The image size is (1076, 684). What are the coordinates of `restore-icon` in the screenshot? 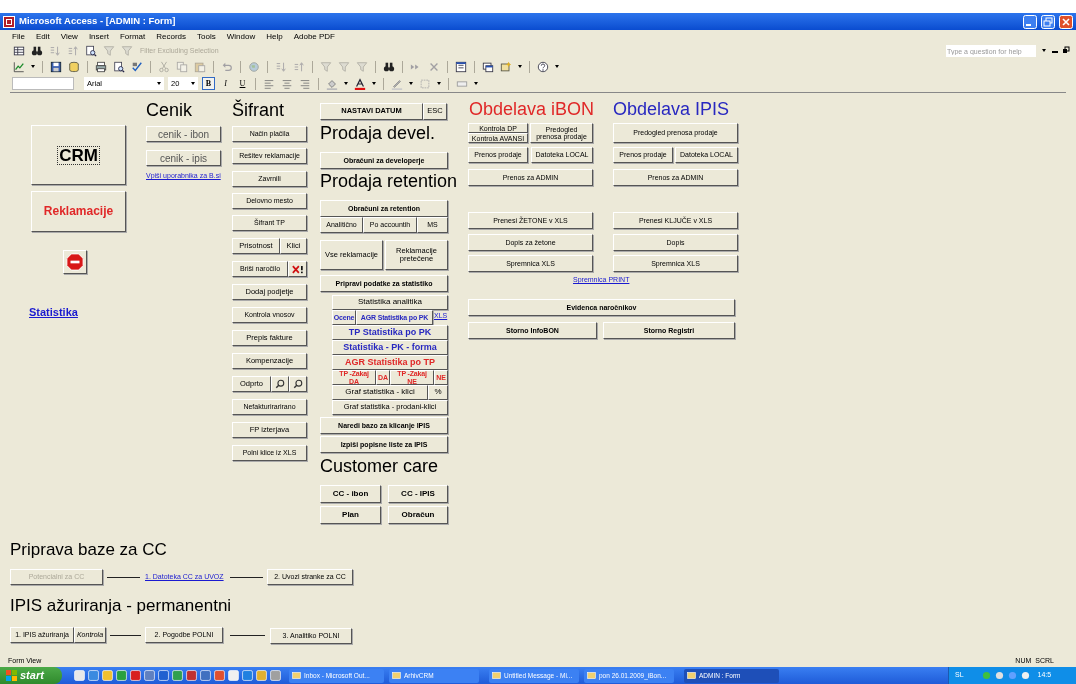 It's located at (1066, 50).